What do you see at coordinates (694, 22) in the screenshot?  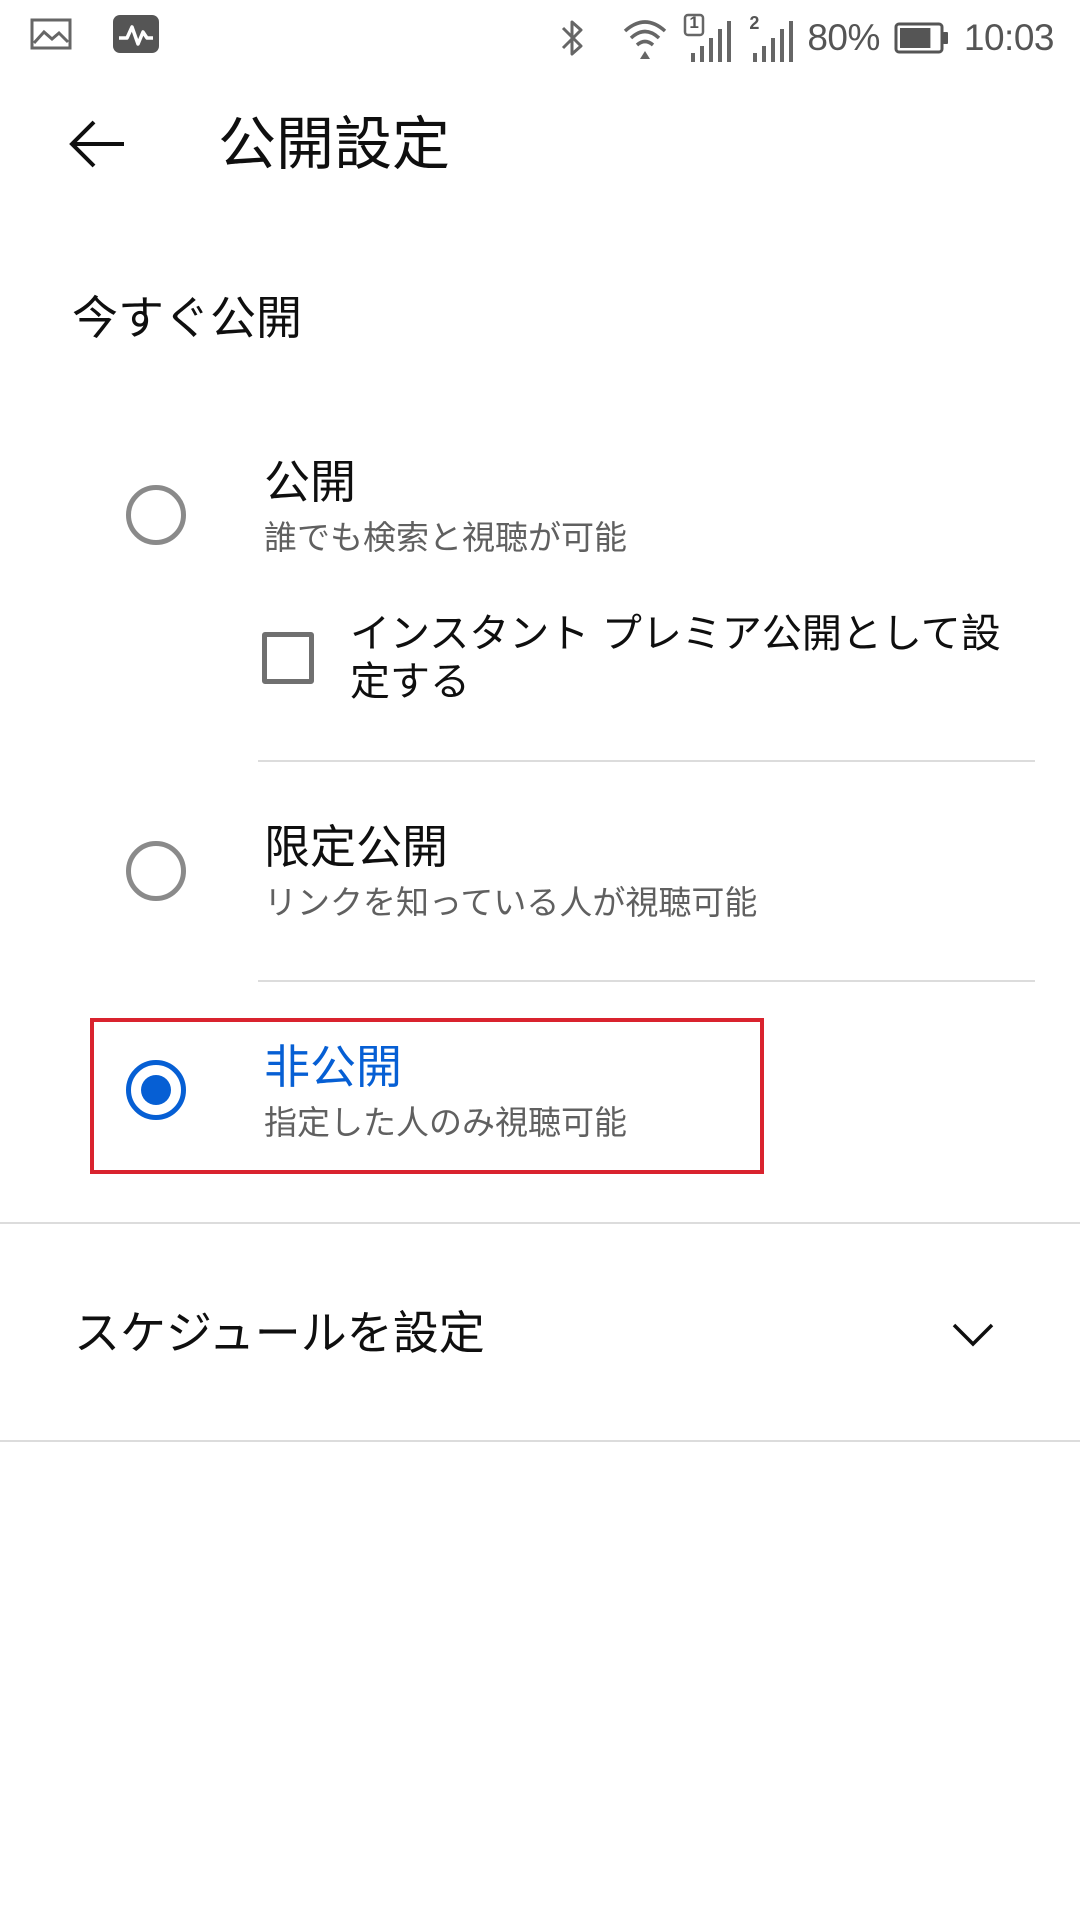 I see `sim1-label: 1` at bounding box center [694, 22].